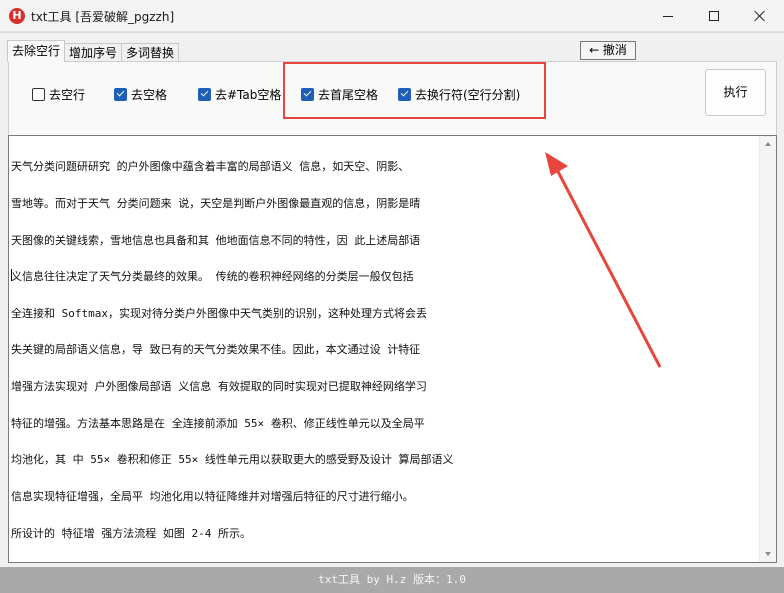 Image resolution: width=784 pixels, height=593 pixels. I want to click on option-remove-spaces: 去空格, so click(140, 94).